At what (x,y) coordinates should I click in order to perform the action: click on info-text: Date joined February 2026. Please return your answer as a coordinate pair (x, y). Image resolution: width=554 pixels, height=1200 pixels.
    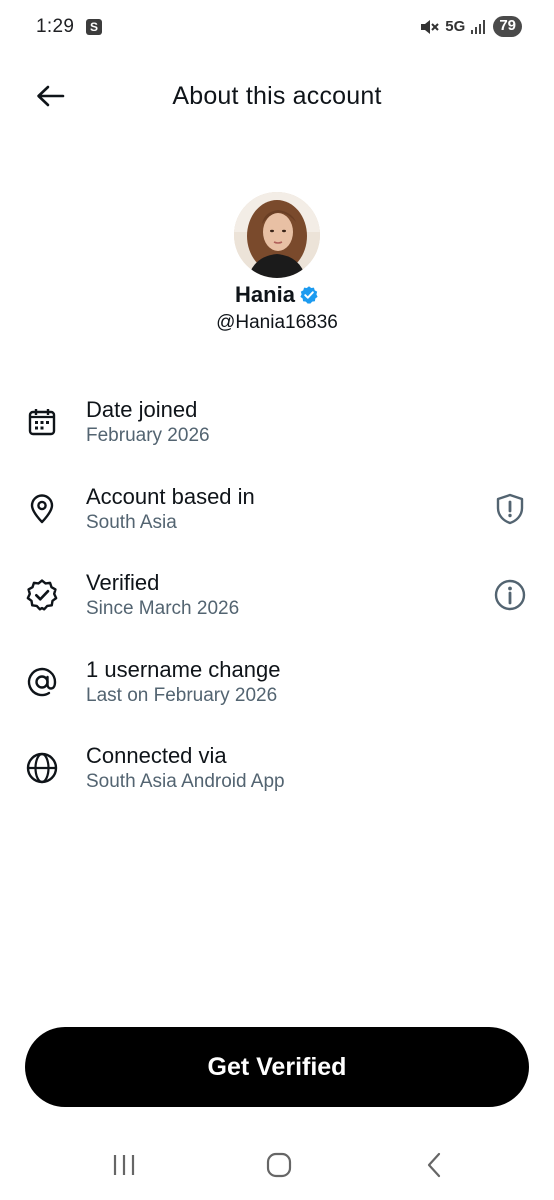
    Looking at the image, I should click on (148, 422).